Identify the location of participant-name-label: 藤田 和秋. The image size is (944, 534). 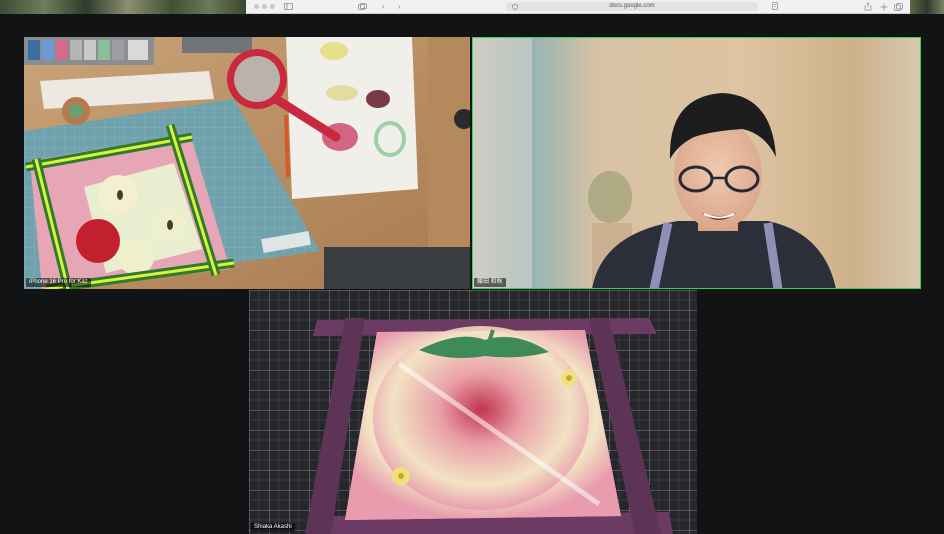
(490, 282).